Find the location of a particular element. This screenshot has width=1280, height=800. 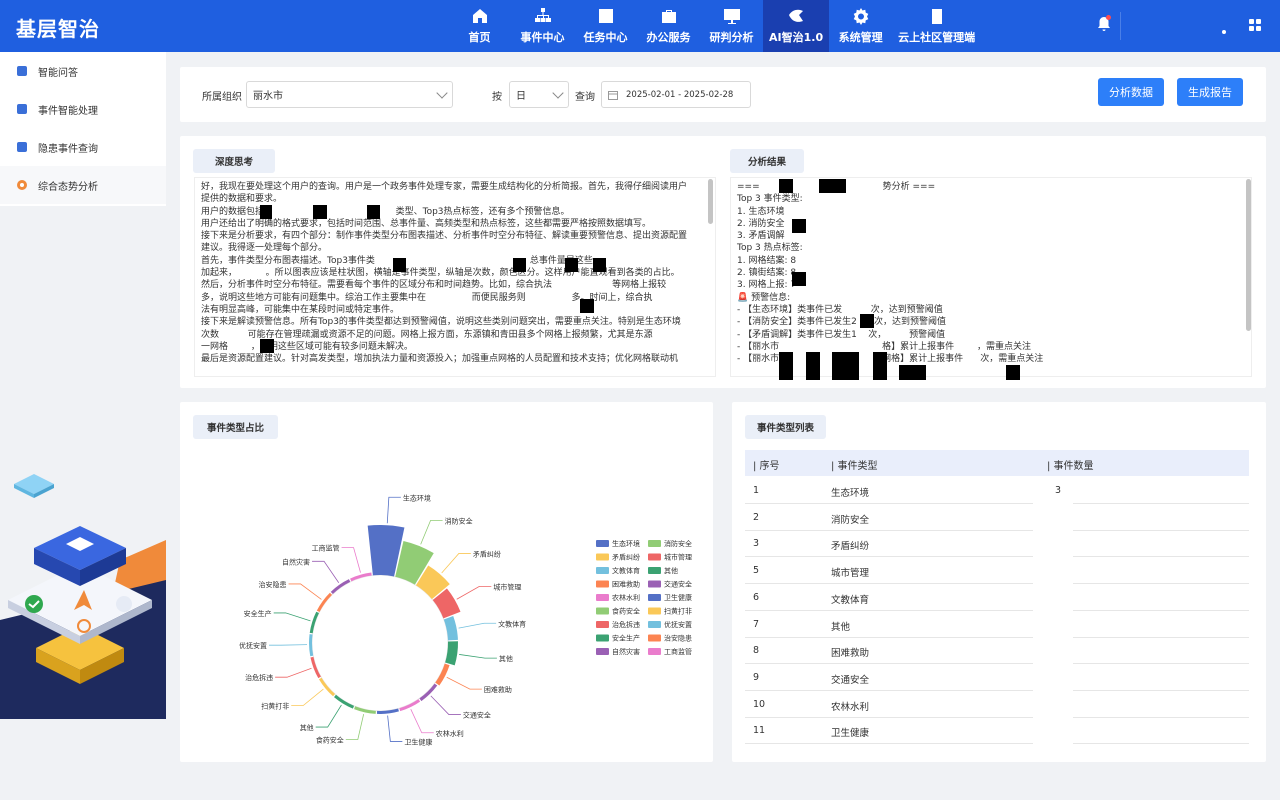

nav-item-8: 云上社区管理端 is located at coordinates (936, 26).